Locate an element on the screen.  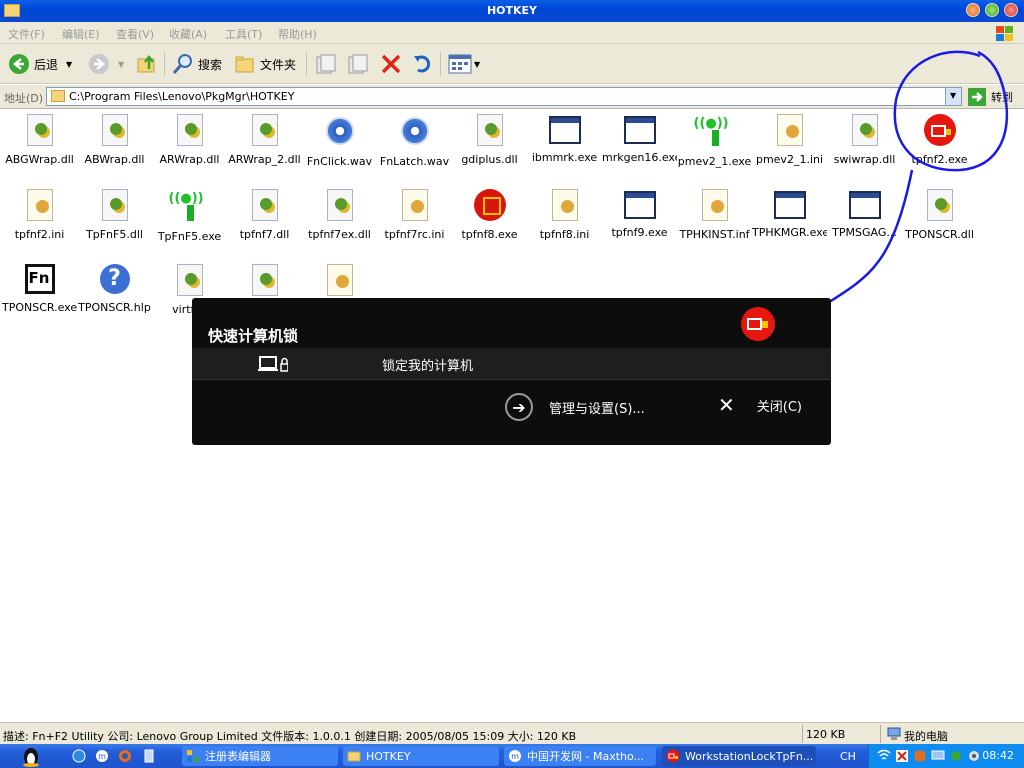
file-item: pmev2_1.ini is located at coordinates (789, 146).